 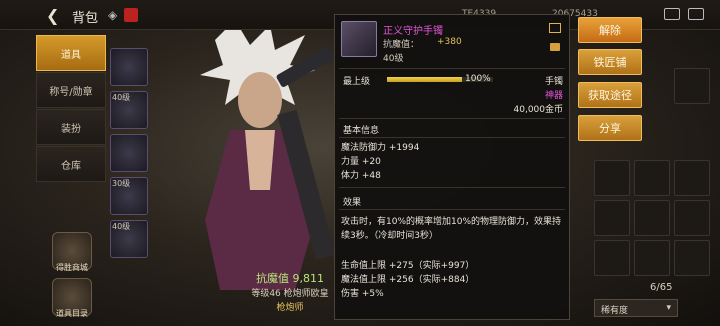 What do you see at coordinates (413, 31) in the screenshot?
I see `item-name: 正义守护手镯` at bounding box center [413, 31].